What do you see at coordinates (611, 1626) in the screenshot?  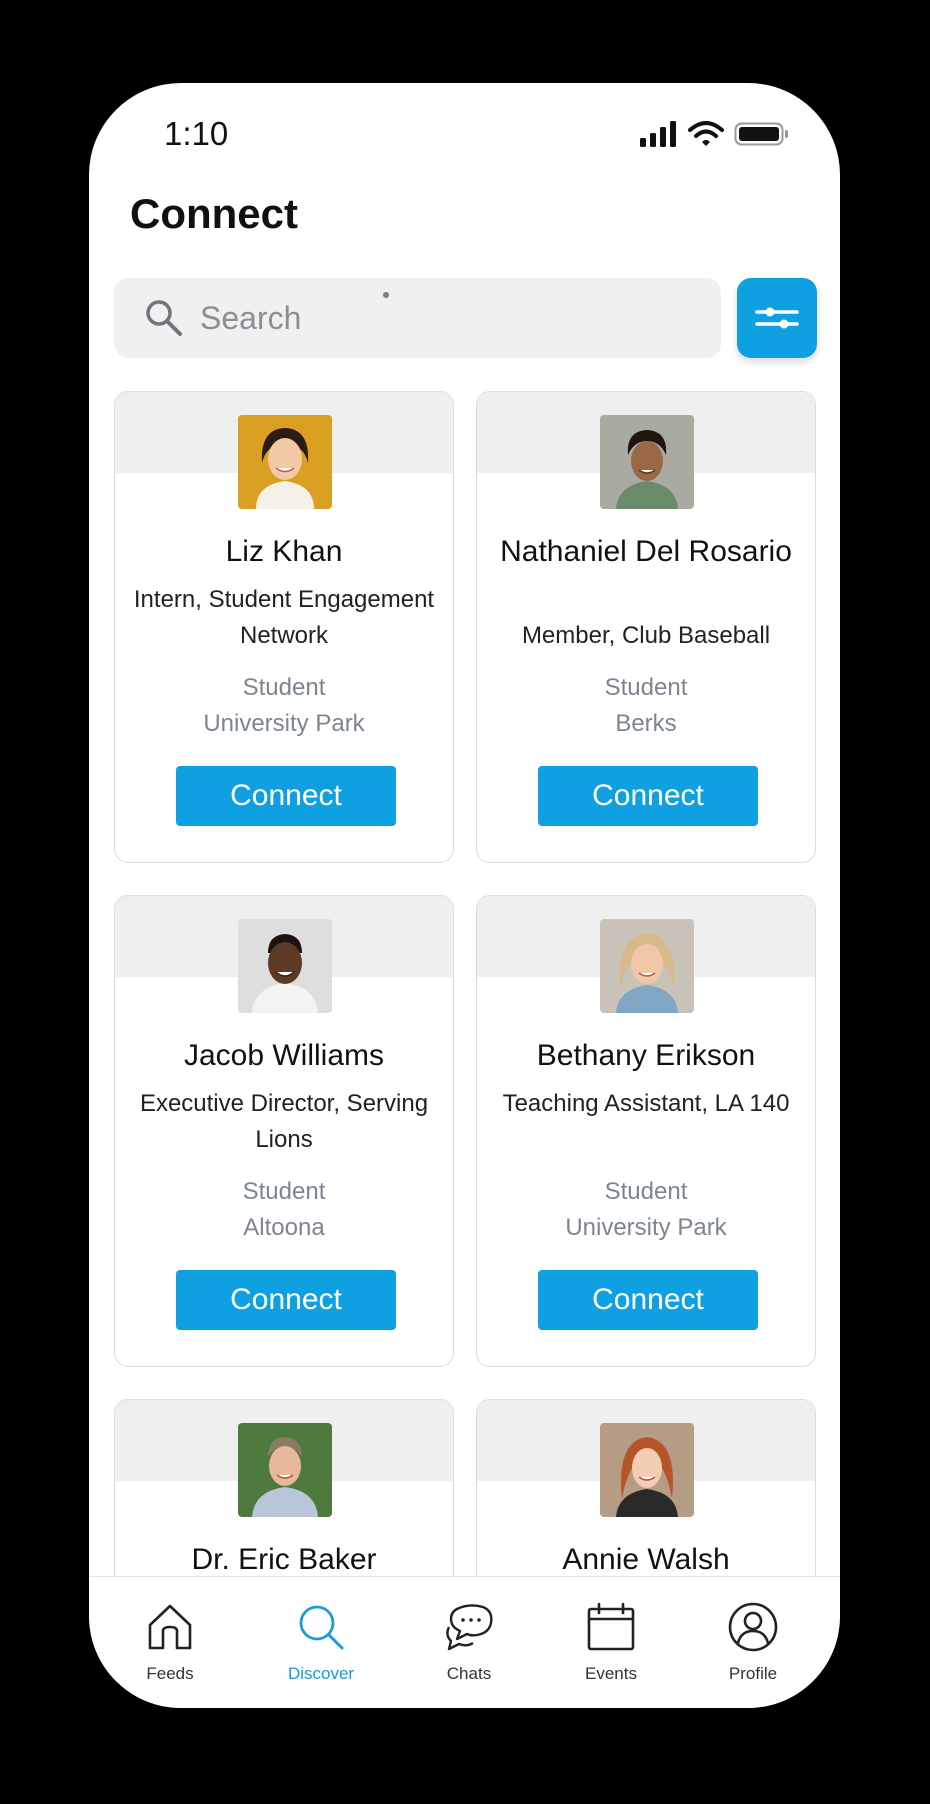 I see `calendar-icon` at bounding box center [611, 1626].